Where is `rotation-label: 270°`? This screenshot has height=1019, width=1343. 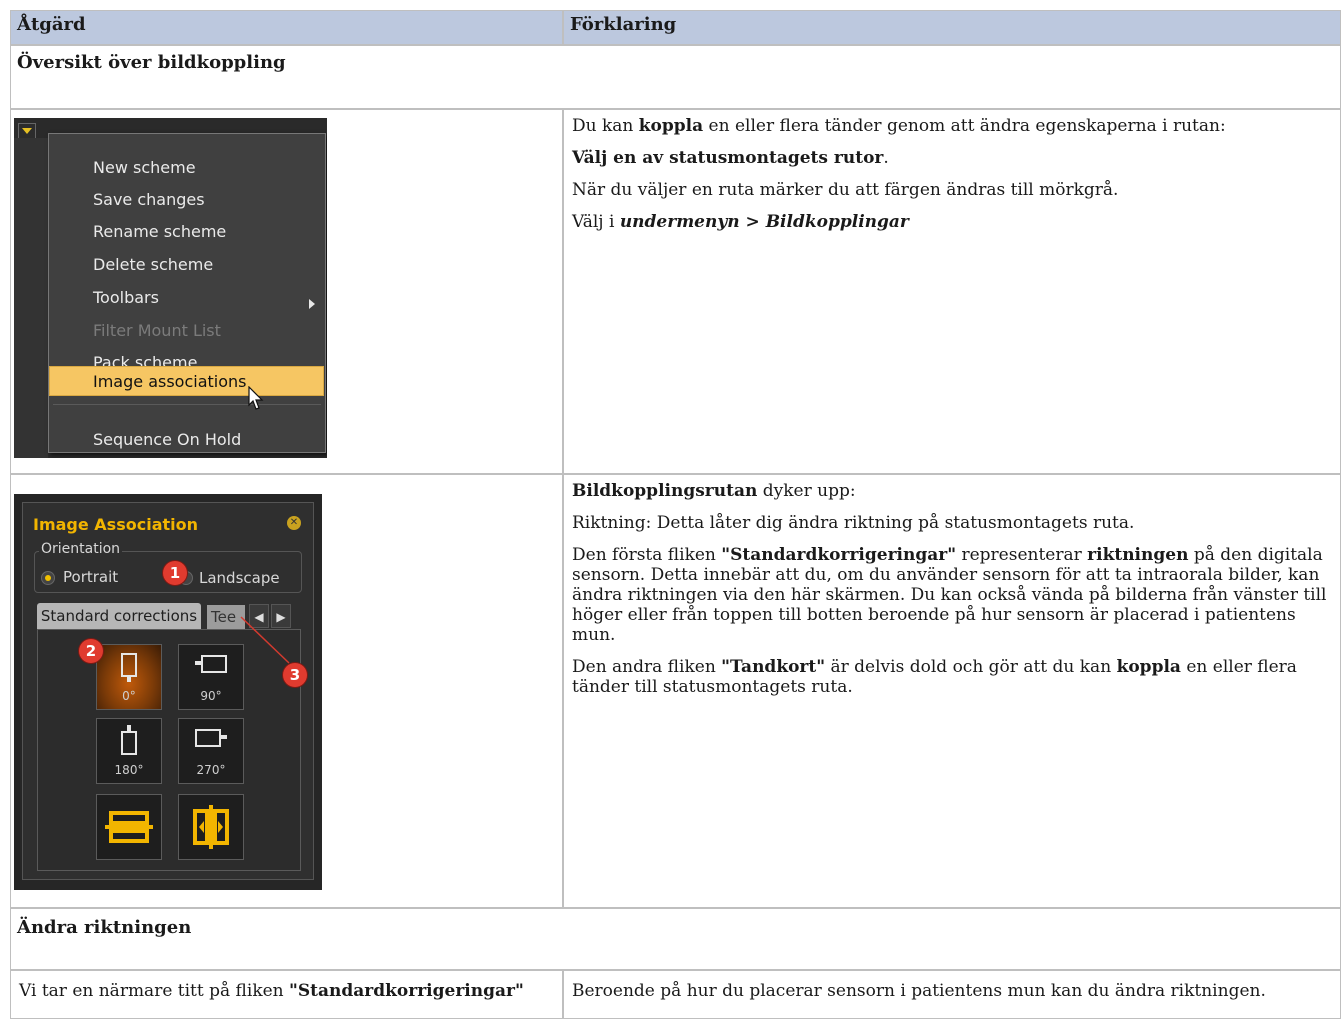
rotation-label: 270° is located at coordinates (211, 770).